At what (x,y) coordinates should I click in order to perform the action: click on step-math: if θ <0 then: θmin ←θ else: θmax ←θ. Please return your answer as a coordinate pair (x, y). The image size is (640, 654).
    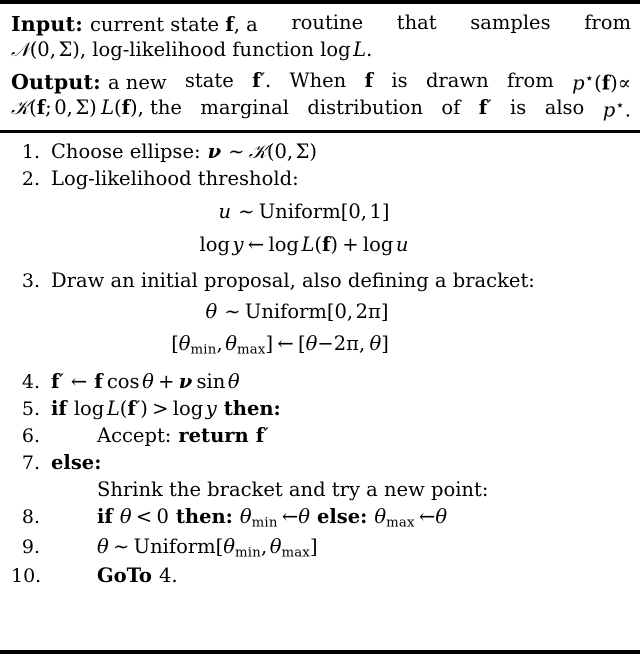
    Looking at the image, I should click on (272, 517).